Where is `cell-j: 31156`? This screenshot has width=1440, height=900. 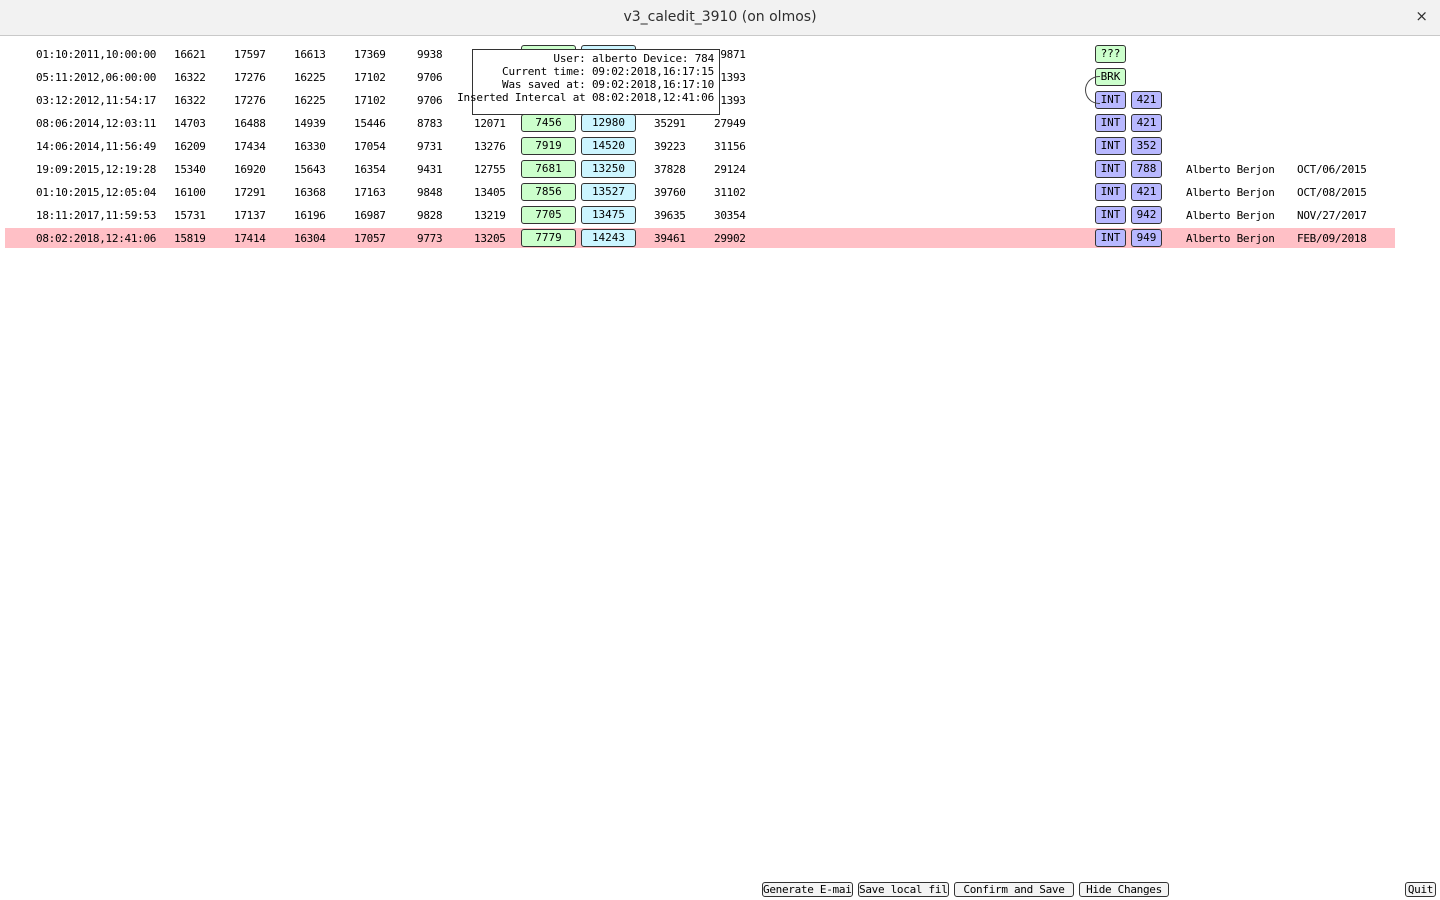
cell-j: 31156 is located at coordinates (730, 146).